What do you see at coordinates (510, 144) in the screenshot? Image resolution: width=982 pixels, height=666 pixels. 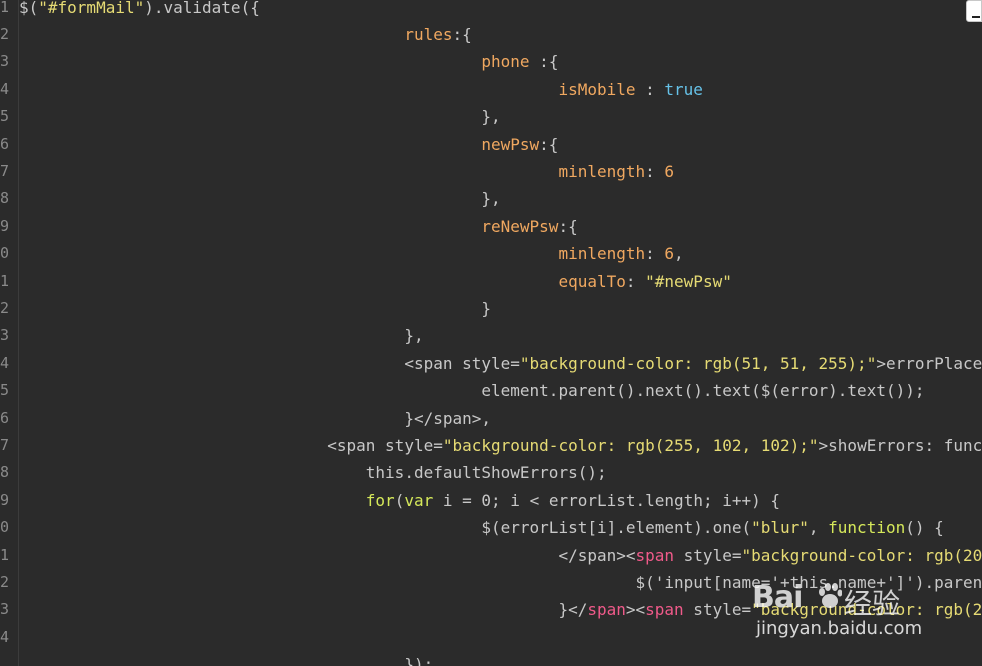 I see `code-token: newPsw` at bounding box center [510, 144].